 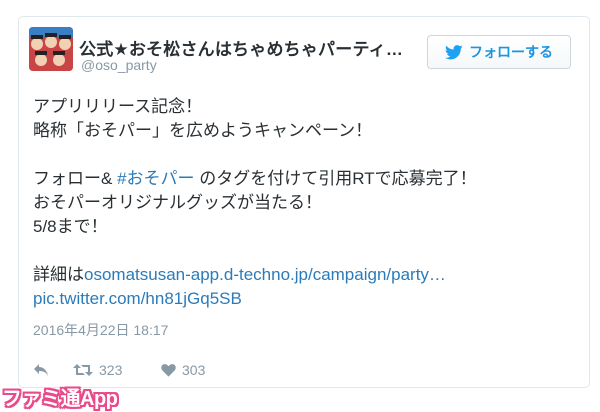 I want to click on tweet-line: pic.twitter.com/hn81jGq5SB, so click(x=303, y=299).